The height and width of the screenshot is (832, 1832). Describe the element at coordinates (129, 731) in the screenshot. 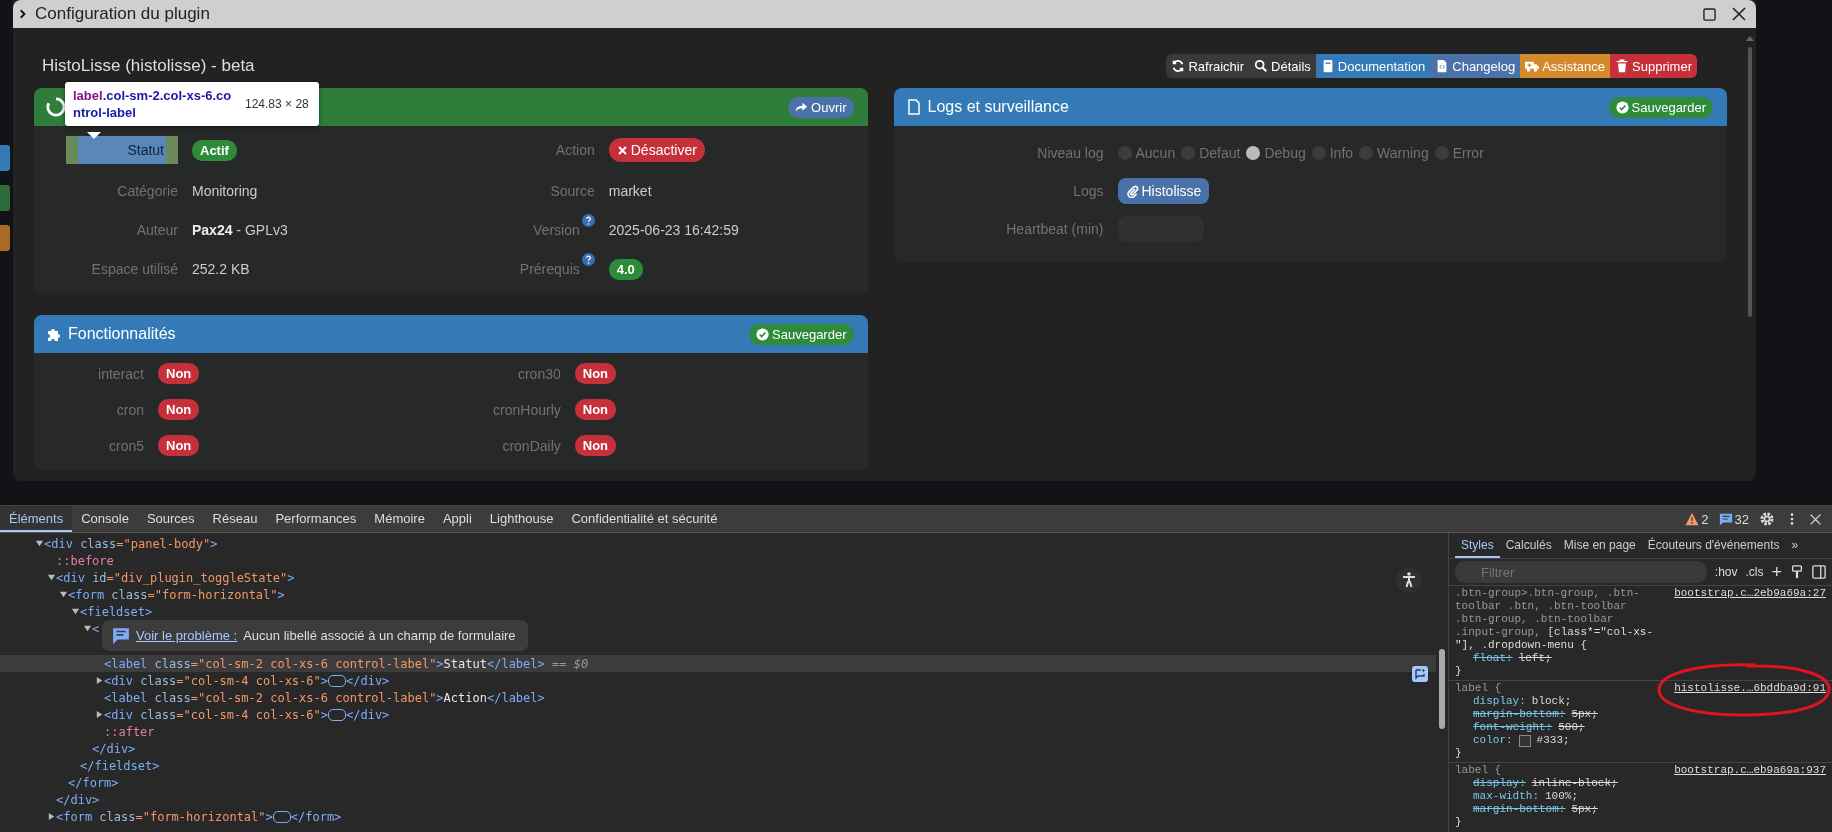

I see `pseudo-element: ::after` at that location.